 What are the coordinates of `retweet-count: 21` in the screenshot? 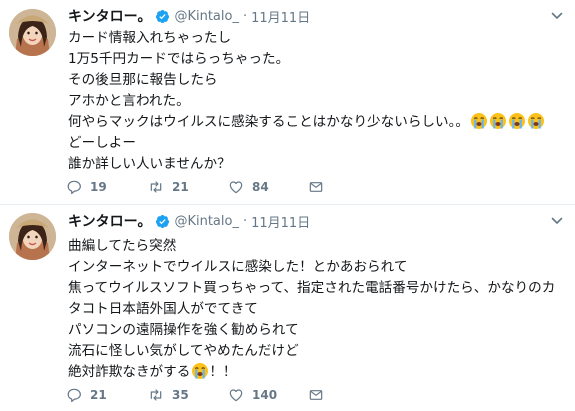 It's located at (180, 187).